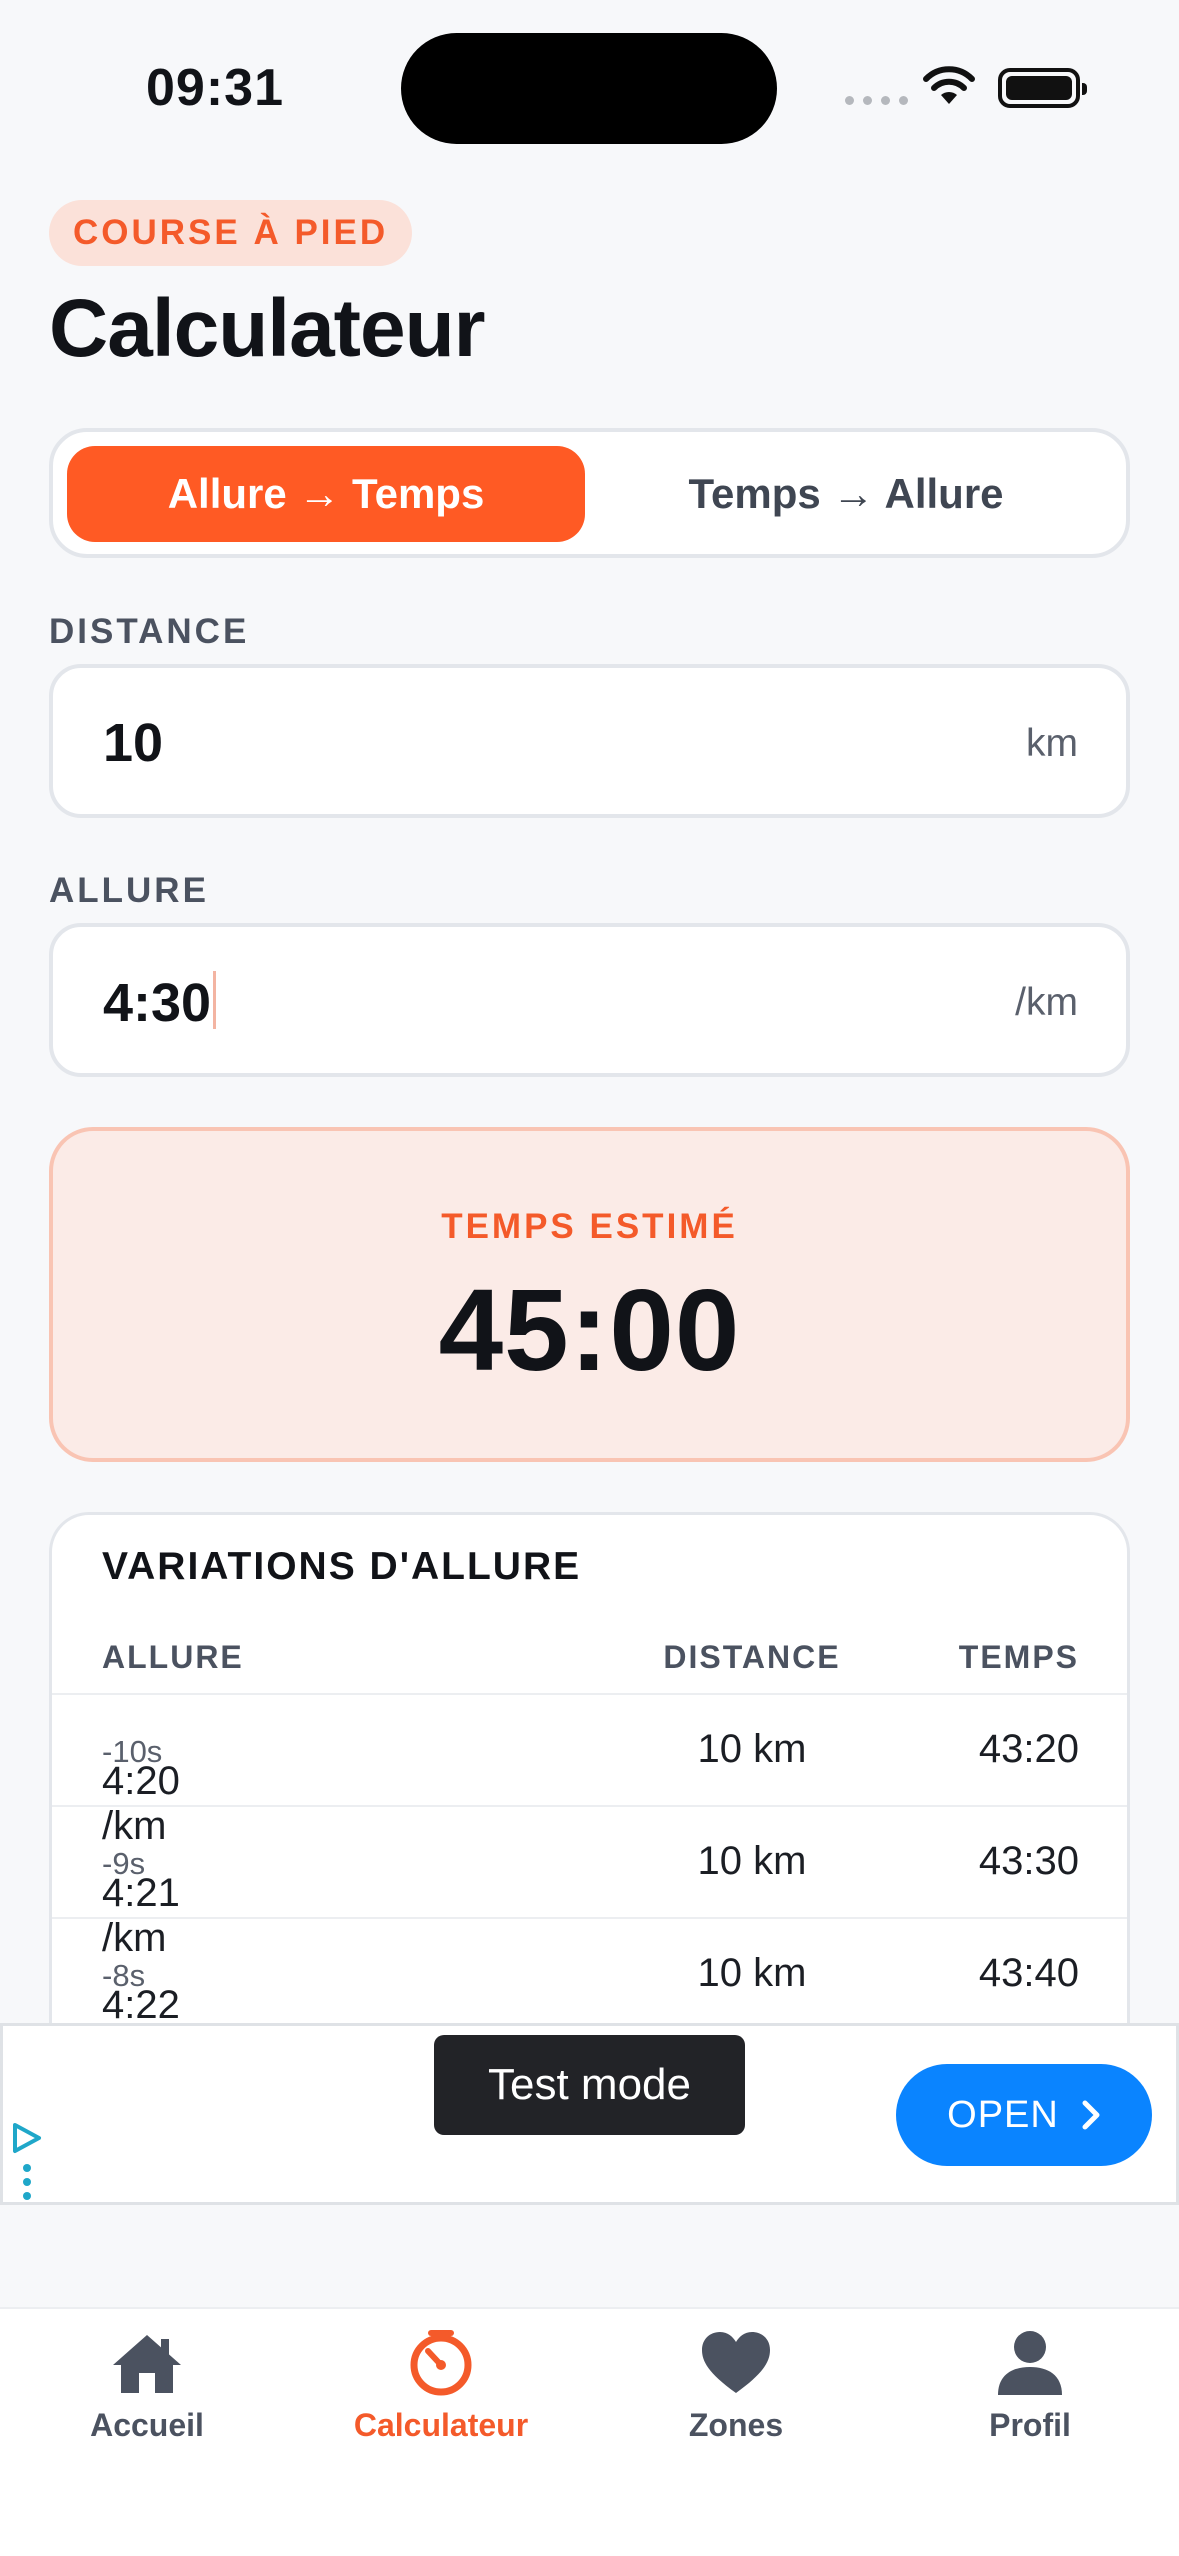 The width and height of the screenshot is (1179, 2556). I want to click on estimated-time-value: 45:00, so click(589, 1330).